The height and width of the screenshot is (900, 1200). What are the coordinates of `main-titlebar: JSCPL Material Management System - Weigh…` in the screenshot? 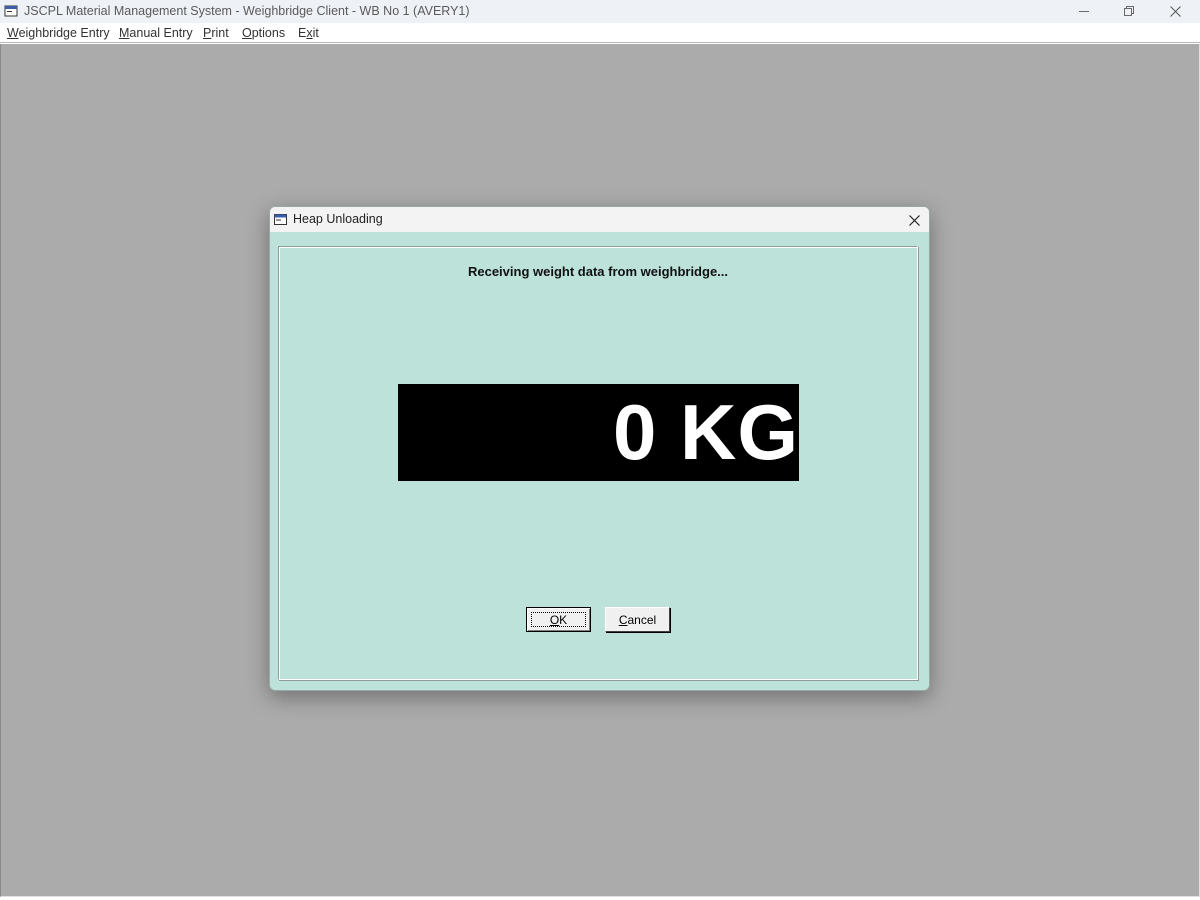 It's located at (600, 11).